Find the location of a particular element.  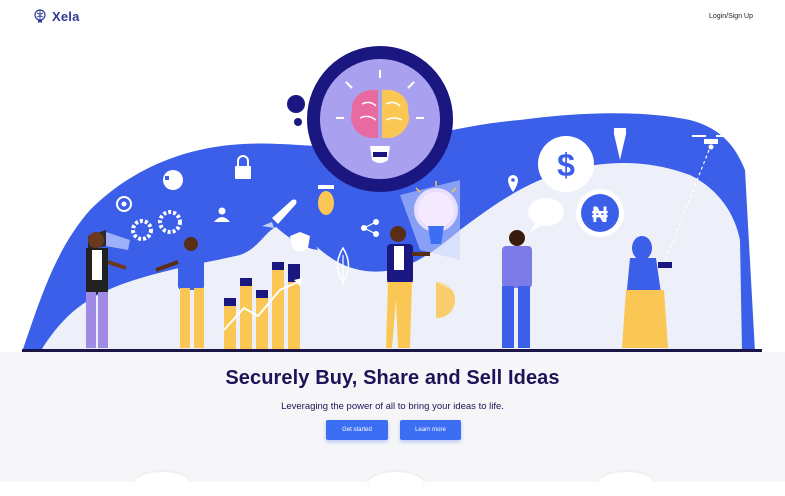

top-navbar: Xela Login/Sign Up is located at coordinates (392, 19).